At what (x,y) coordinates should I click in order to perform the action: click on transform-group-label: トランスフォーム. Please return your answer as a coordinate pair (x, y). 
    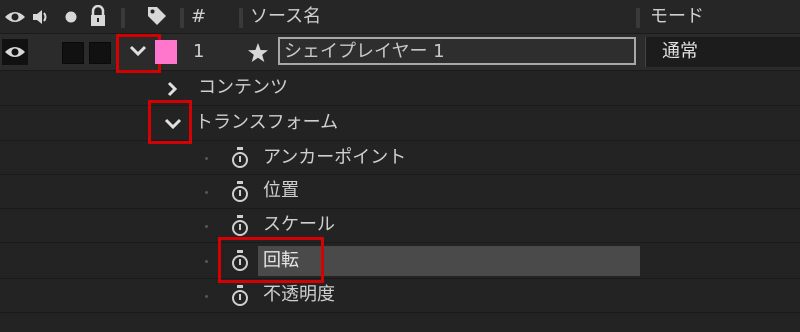
    Looking at the image, I should click on (267, 122).